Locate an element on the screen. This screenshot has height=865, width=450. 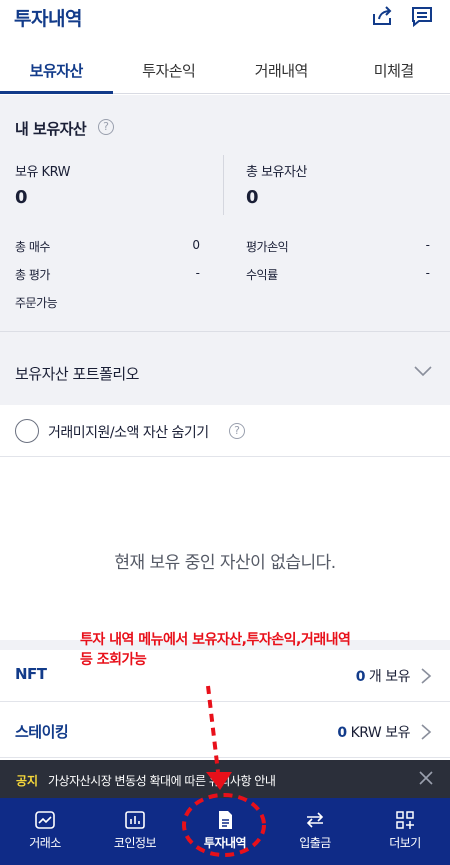
annotation-line-1: 투자 내역 메뉴에서 보유자산,투자손익,거래내역 is located at coordinates (215, 640).